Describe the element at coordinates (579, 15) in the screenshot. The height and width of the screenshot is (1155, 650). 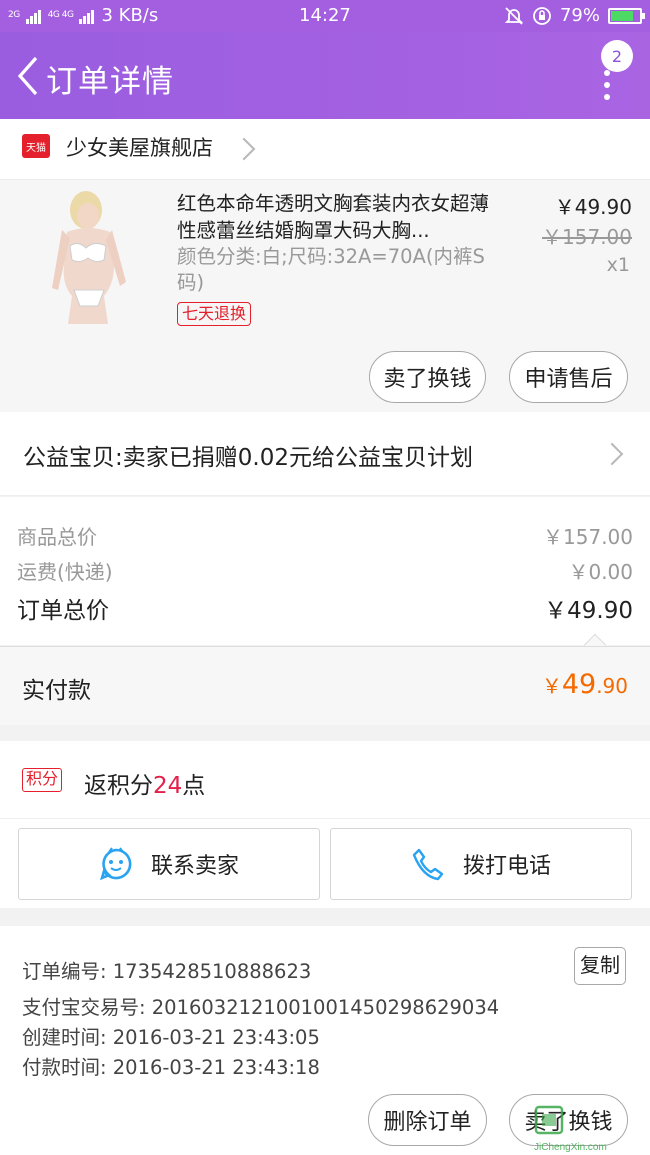
I see `battery-percent: 79%` at that location.